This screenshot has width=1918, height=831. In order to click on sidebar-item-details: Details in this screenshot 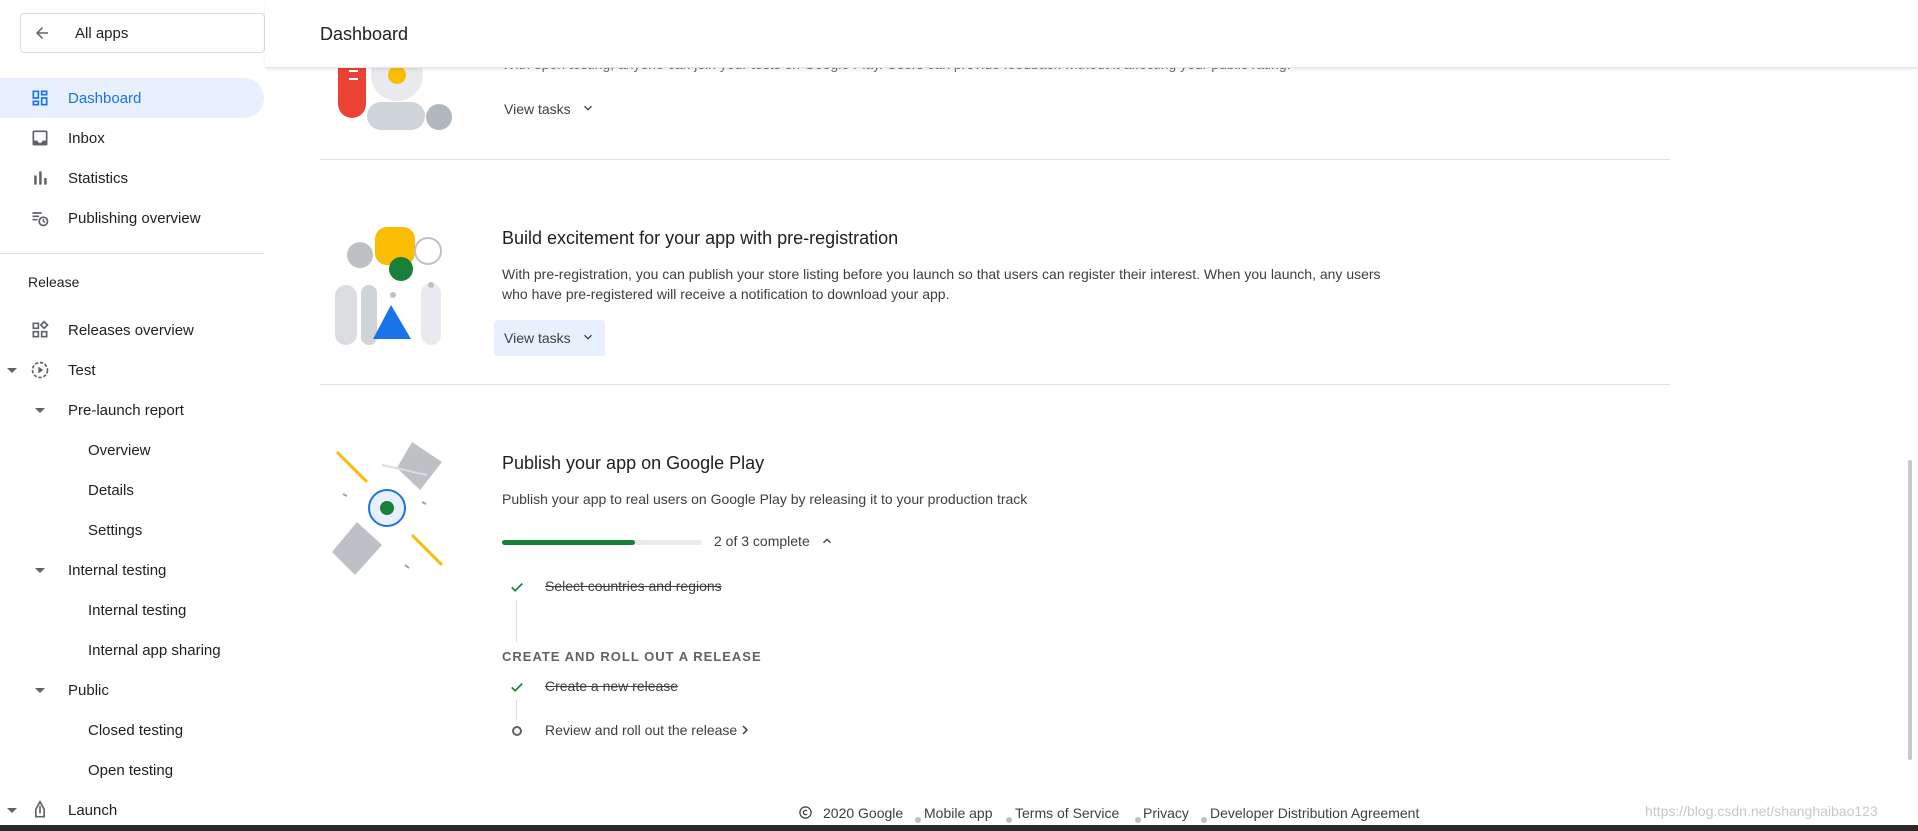, I will do `click(132, 490)`.